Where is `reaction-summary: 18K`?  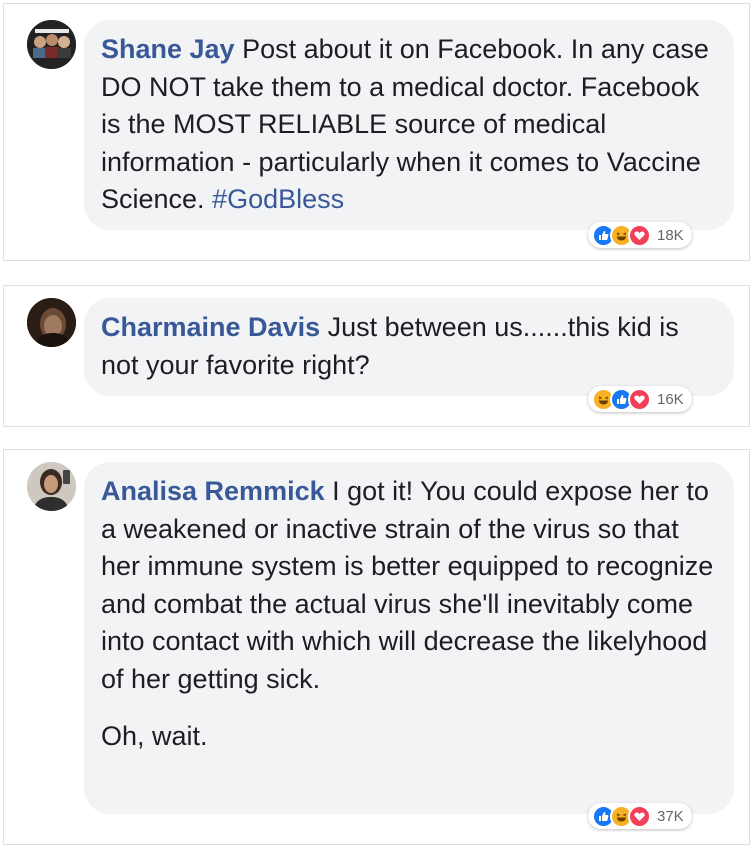 reaction-summary: 18K is located at coordinates (640, 235).